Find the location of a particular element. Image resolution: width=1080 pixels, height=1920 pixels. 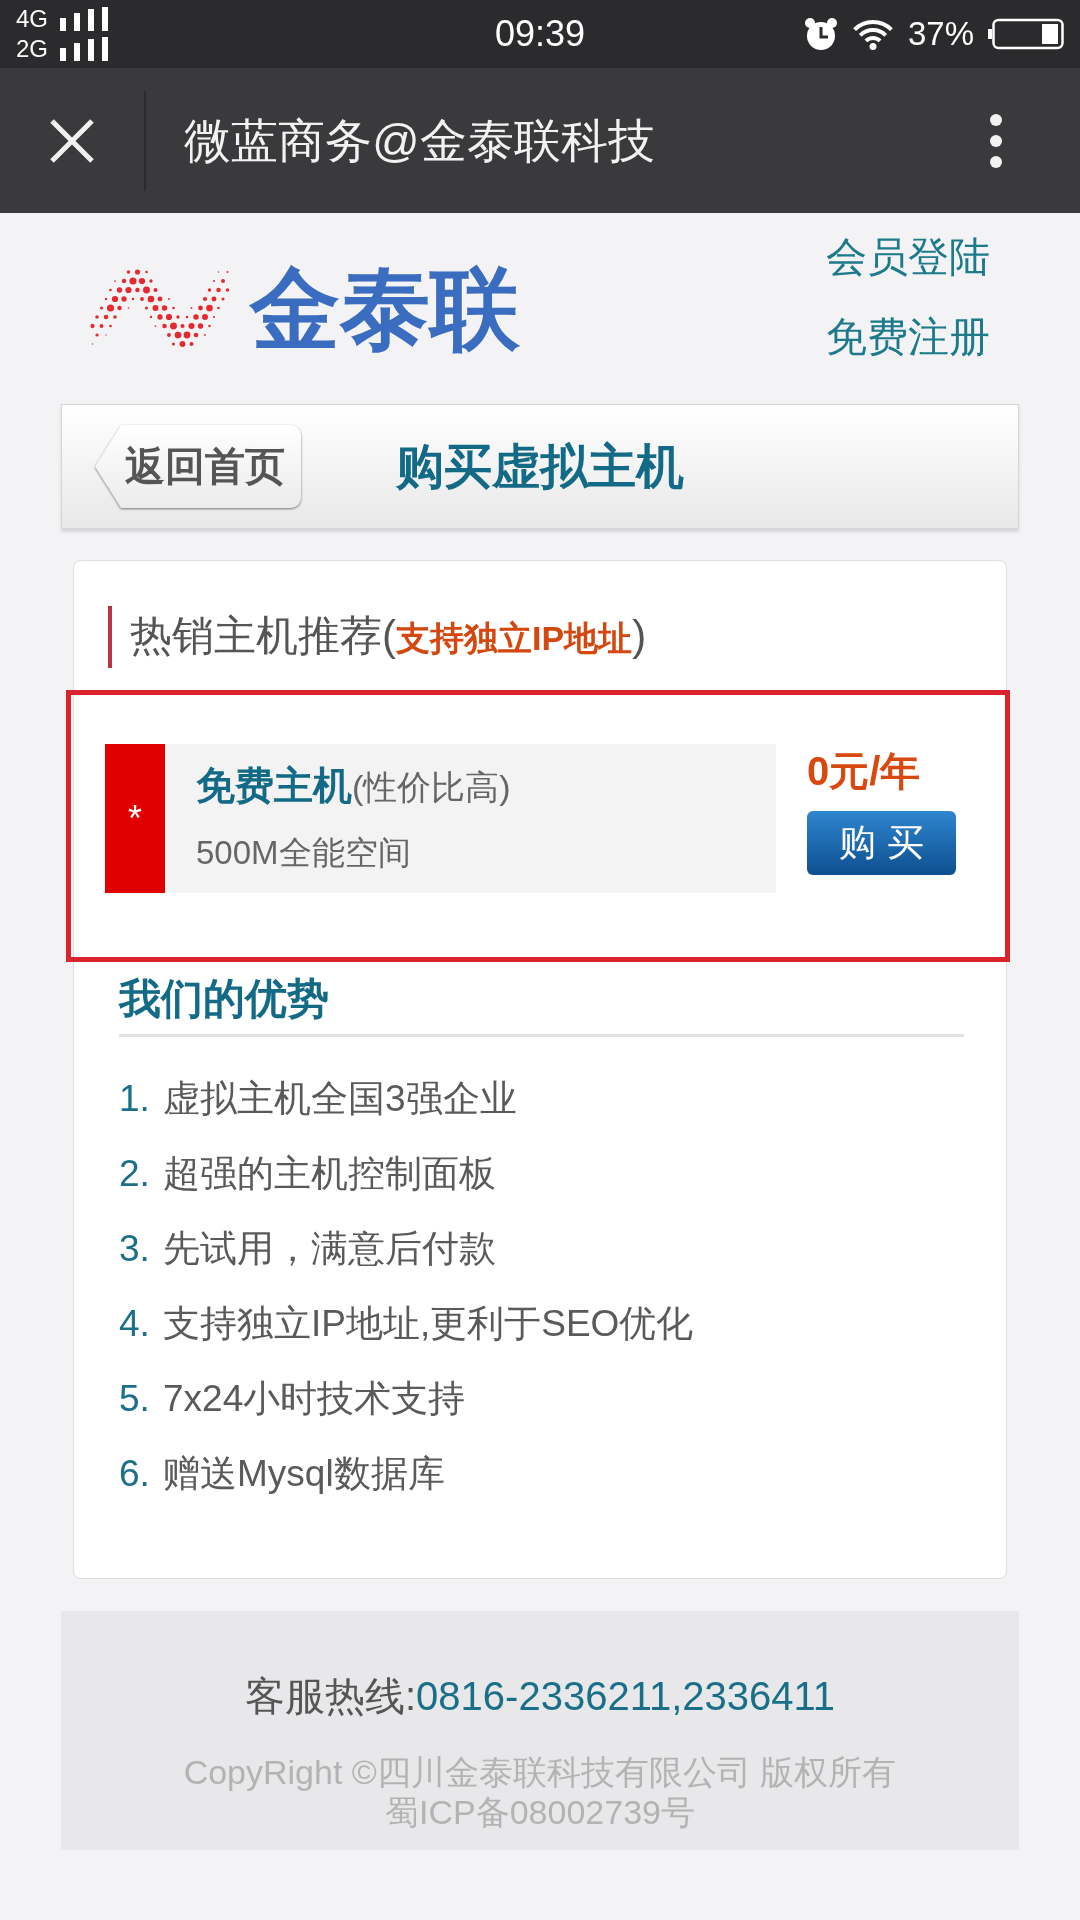

hotline-label: 客服热线: is located at coordinates (330, 1696).